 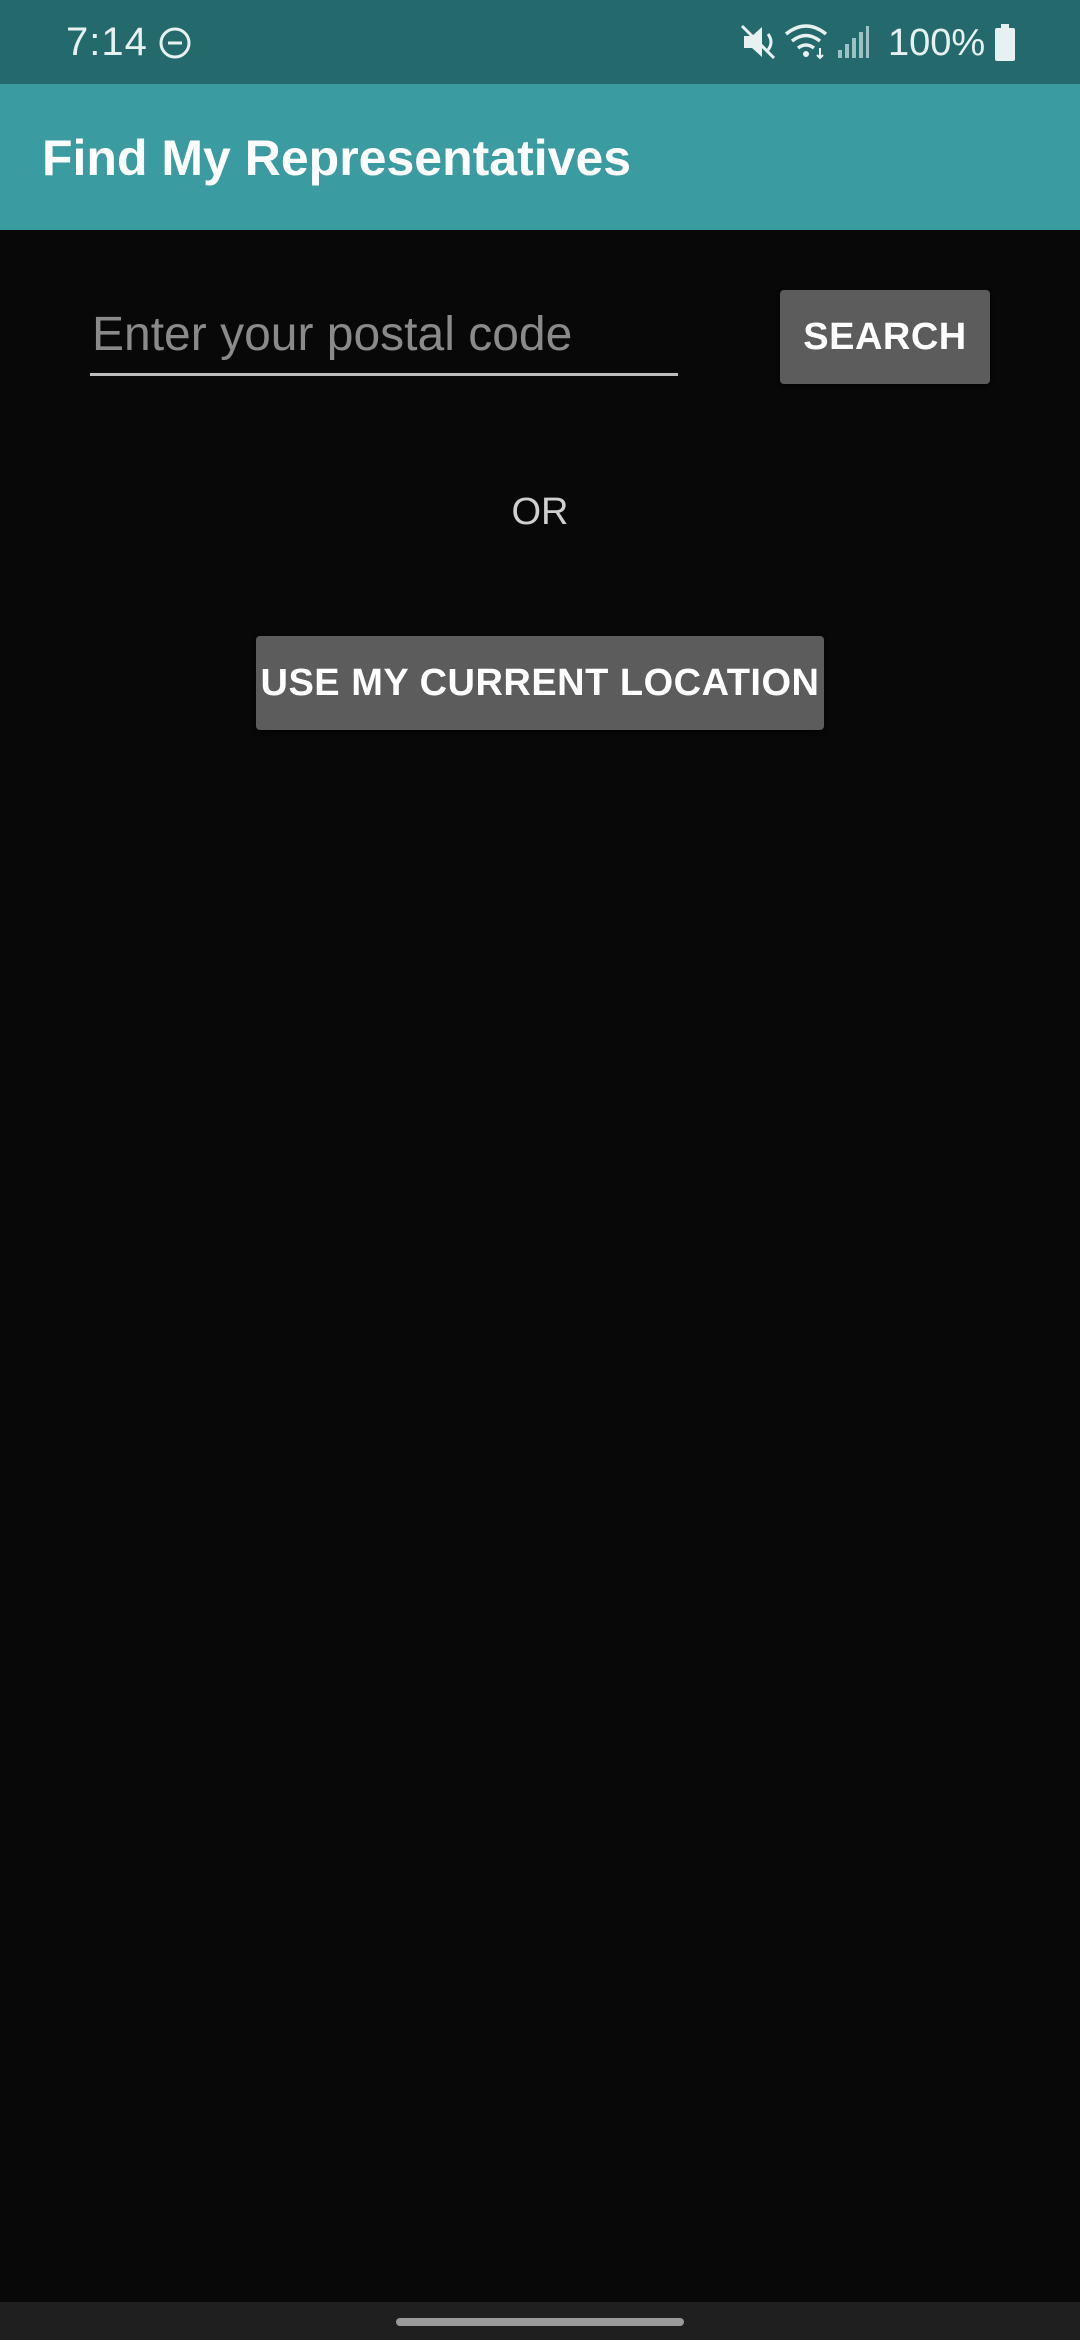 I want to click on mute-icon, so click(x=759, y=42).